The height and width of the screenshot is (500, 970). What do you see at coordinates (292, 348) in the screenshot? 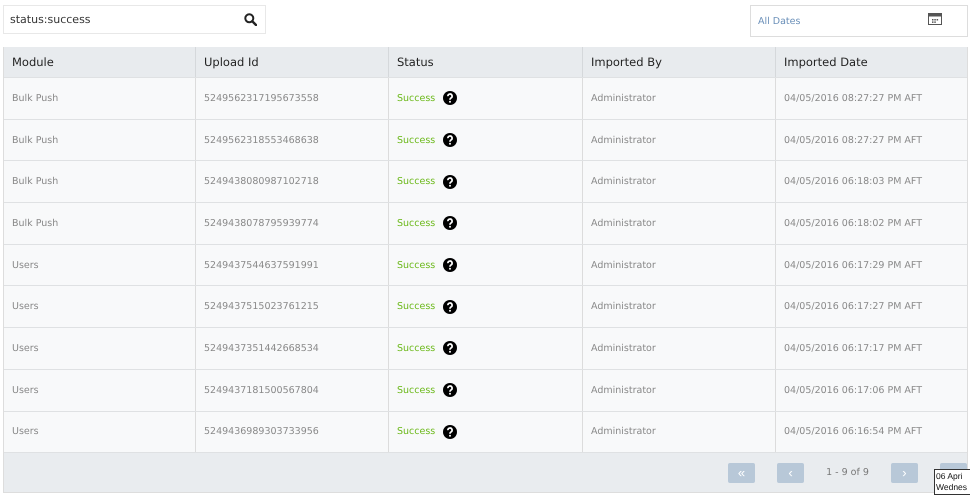
I see `table-cell: 5249437351442668534` at bounding box center [292, 348].